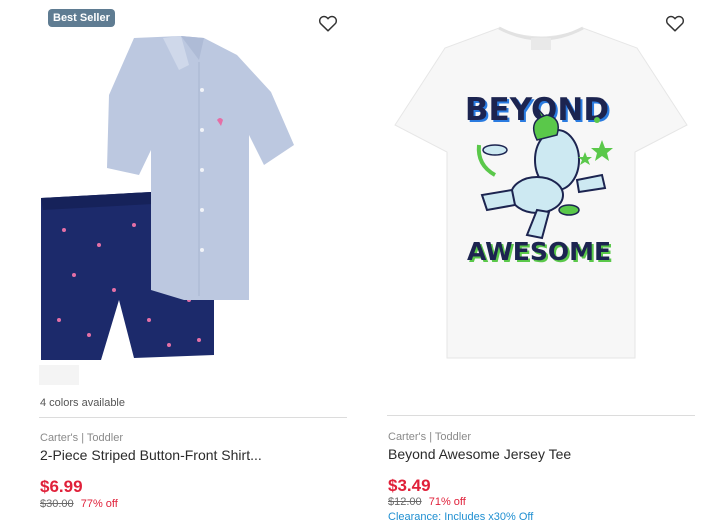 The width and height of the screenshot is (720, 529). What do you see at coordinates (57, 504) in the screenshot?
I see `original-price: $30.00` at bounding box center [57, 504].